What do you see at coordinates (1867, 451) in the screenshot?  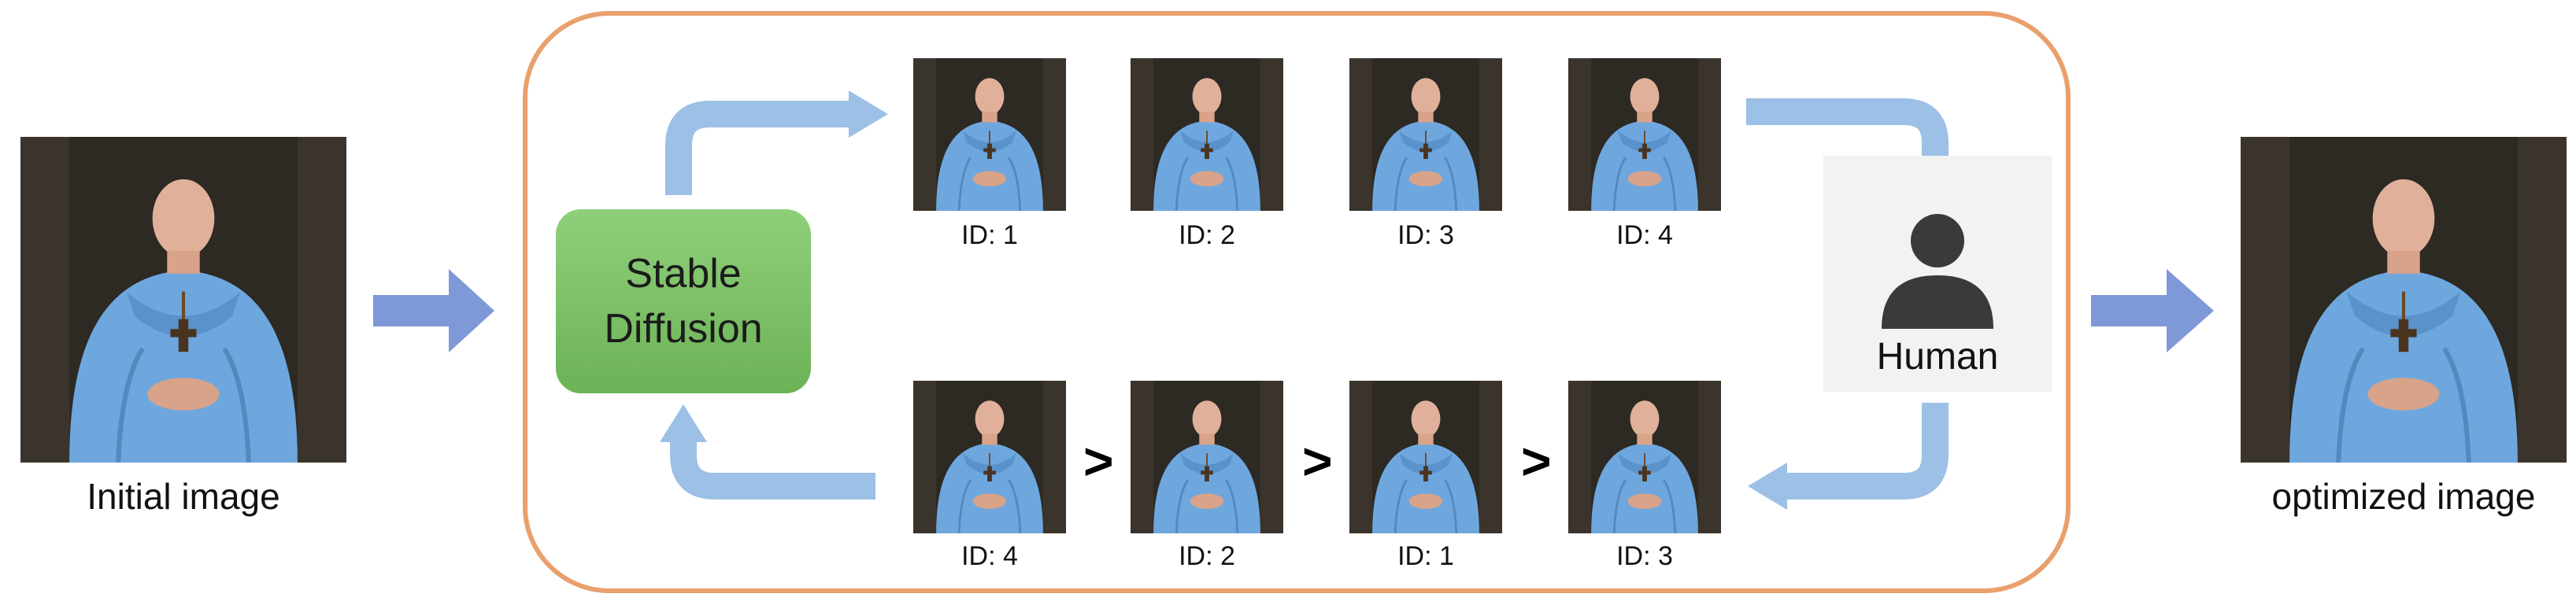 I see `human-to-ranked-arrow` at bounding box center [1867, 451].